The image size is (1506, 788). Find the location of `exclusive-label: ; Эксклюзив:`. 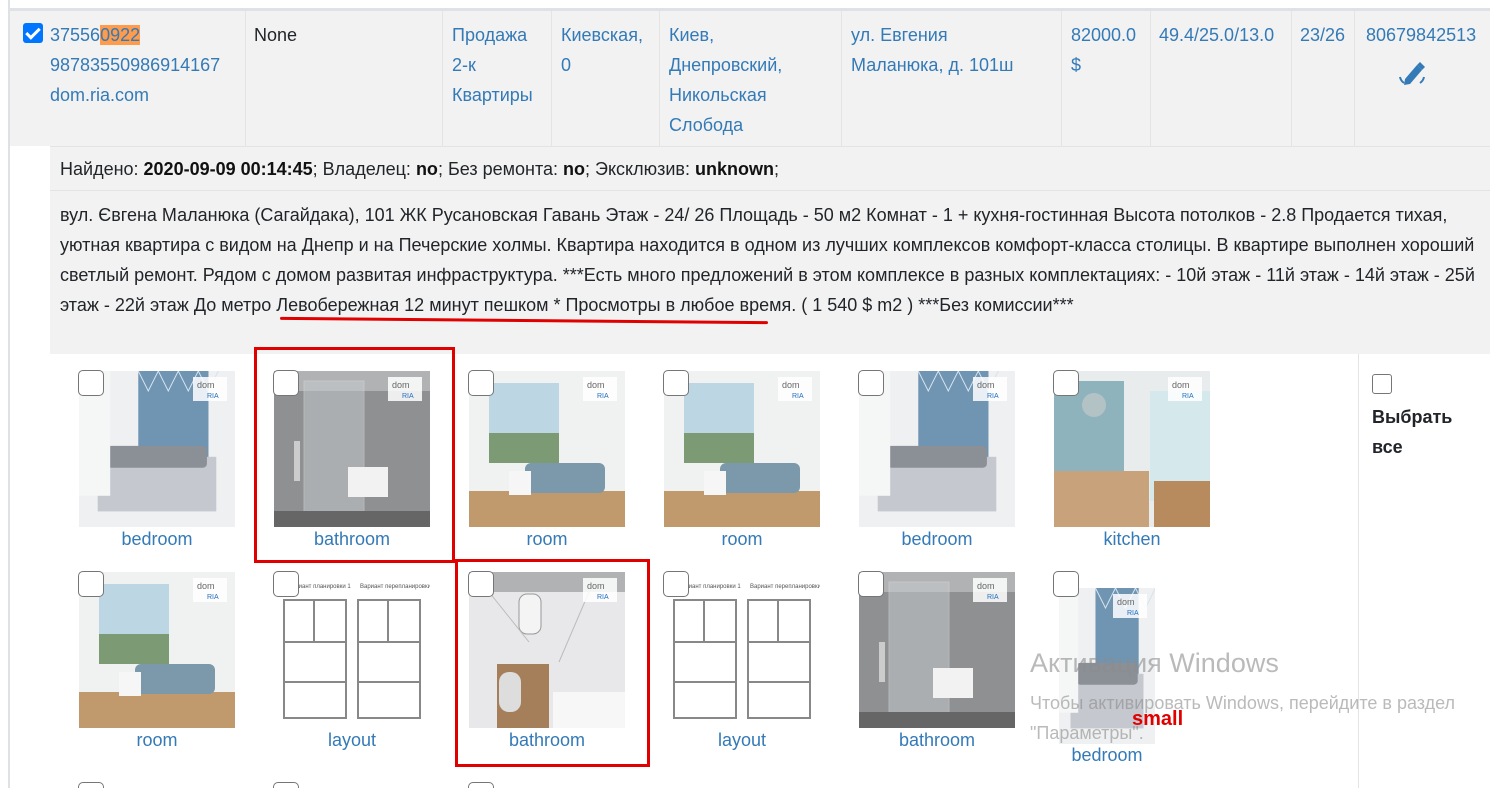

exclusive-label: ; Эксклюзив: is located at coordinates (640, 169).